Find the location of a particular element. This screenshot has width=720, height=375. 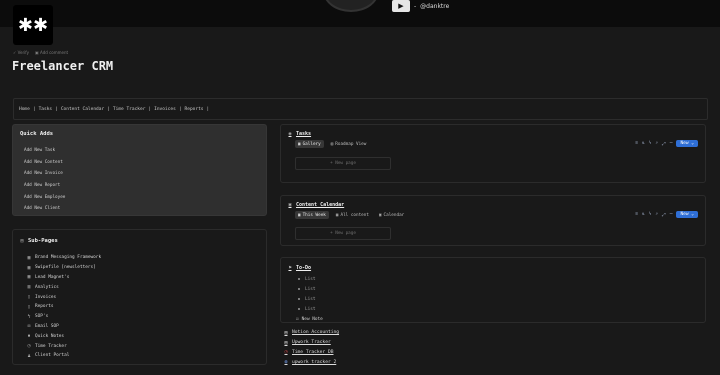

tab-all-content: ▦ All content is located at coordinates (352, 215).